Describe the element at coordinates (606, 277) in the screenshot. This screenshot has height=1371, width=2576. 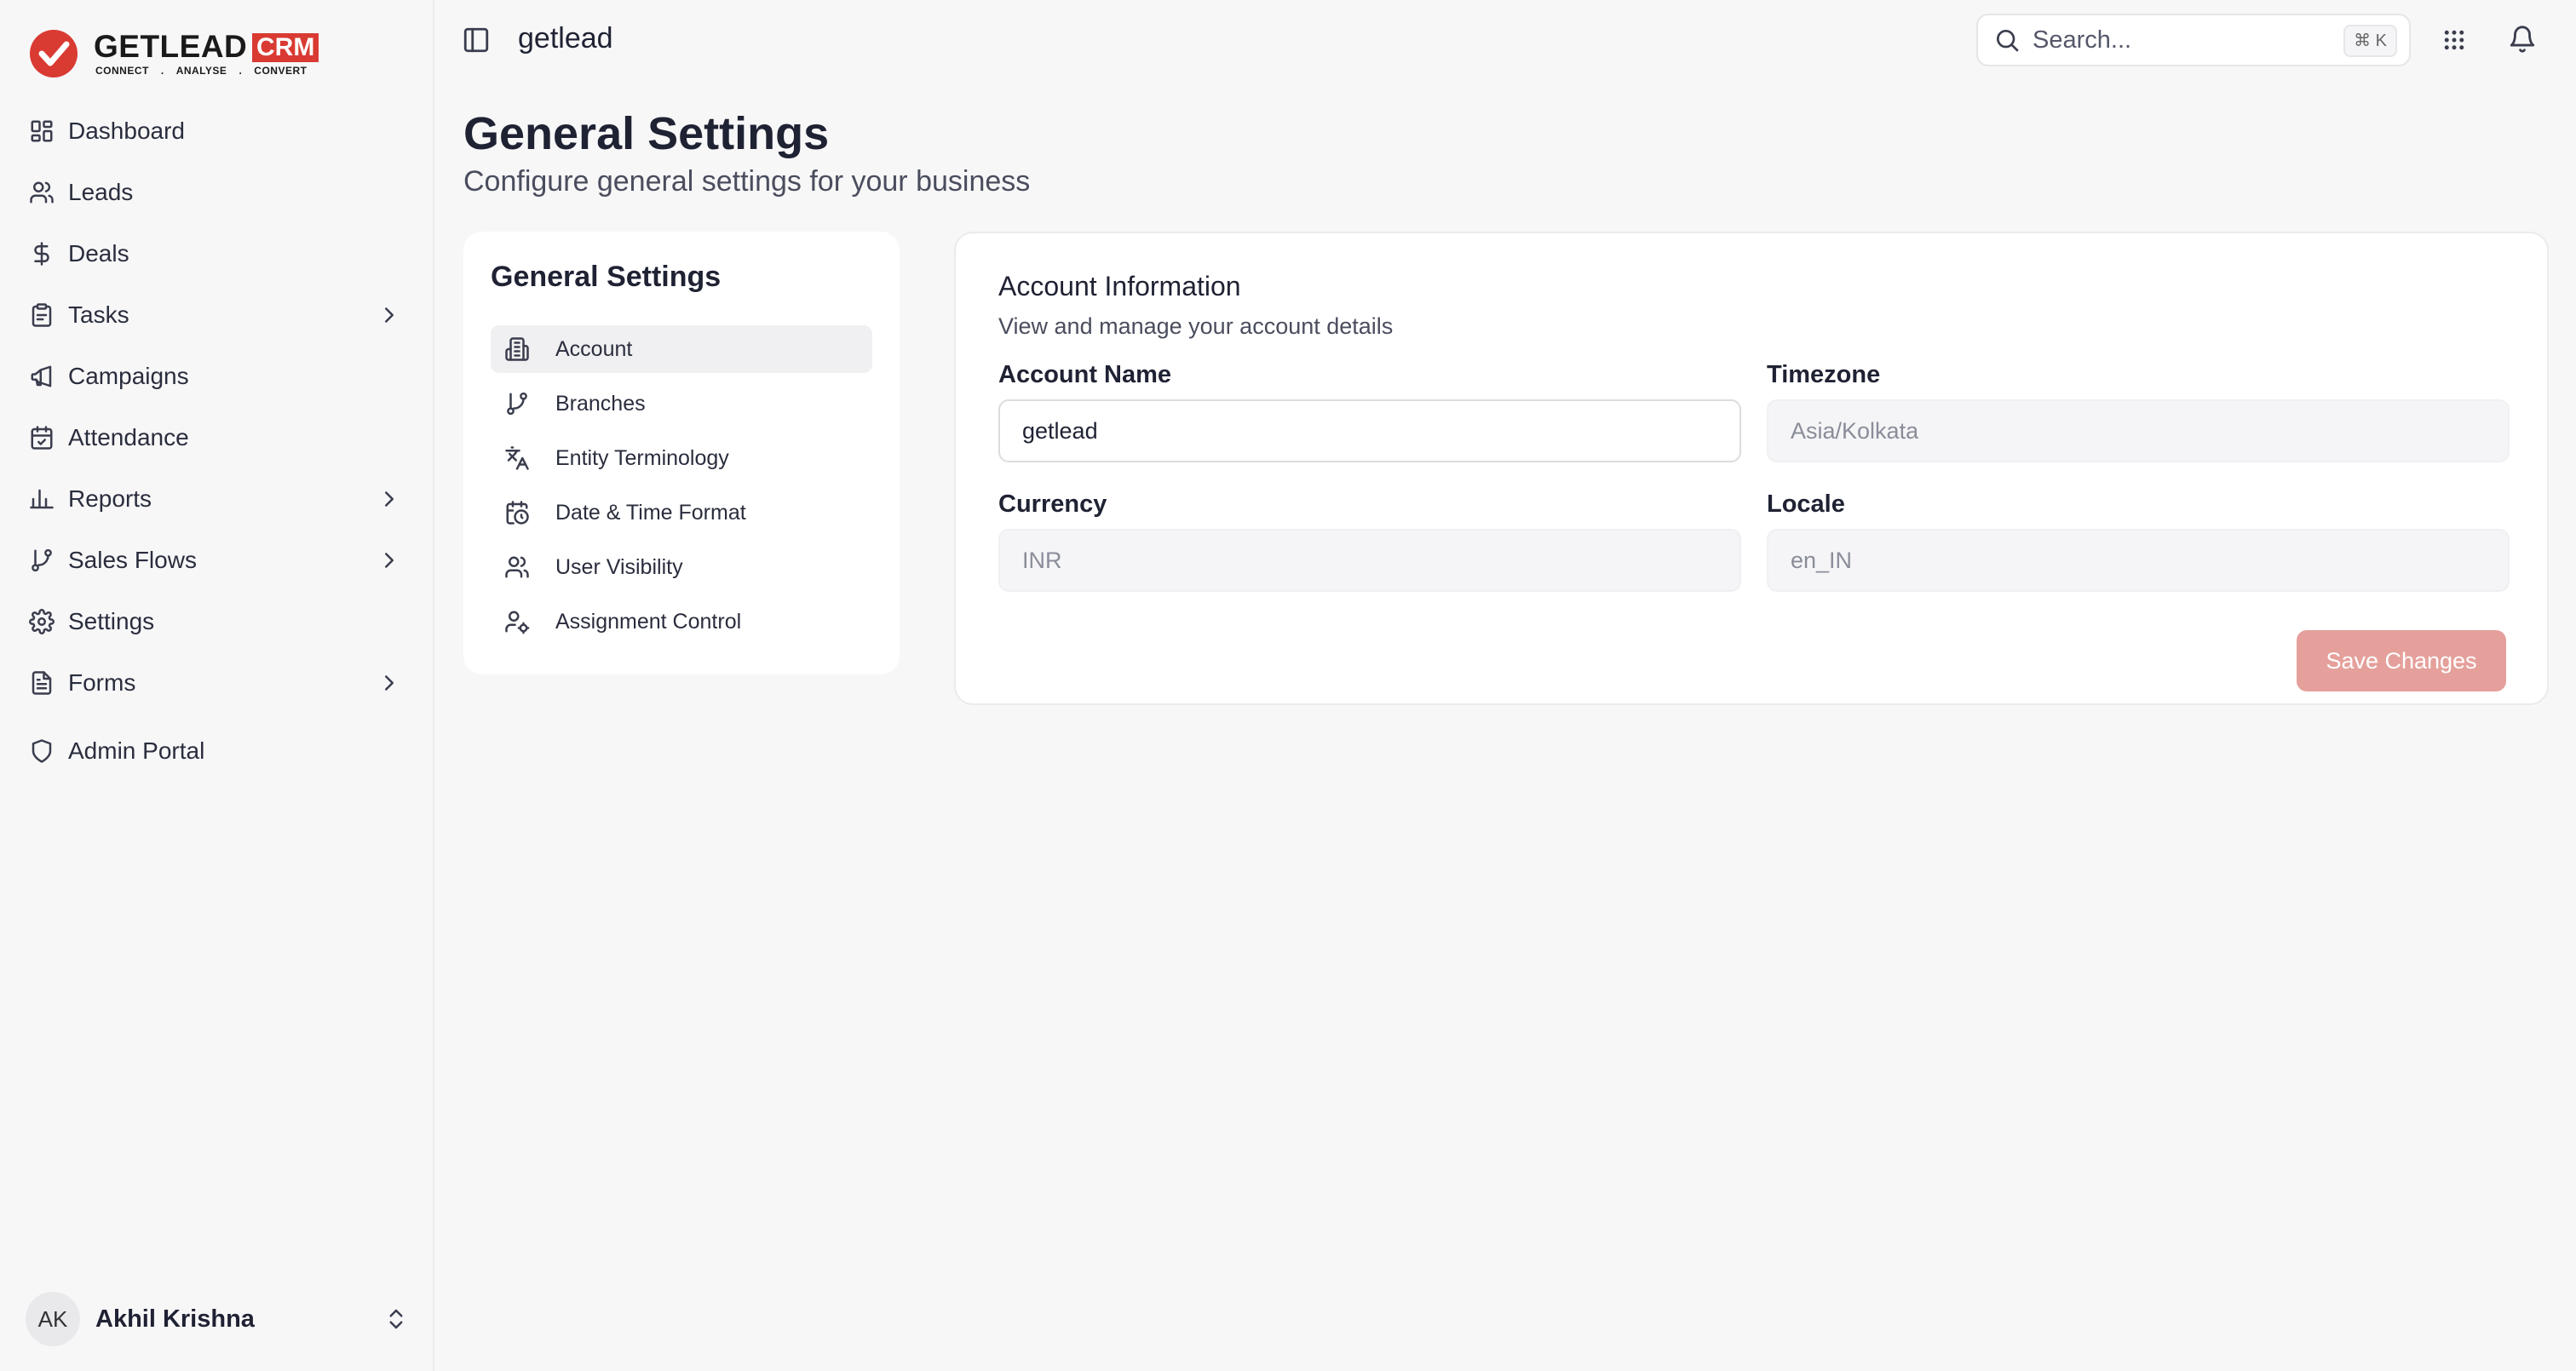
I see `settings-nav-title: General Settings` at that location.